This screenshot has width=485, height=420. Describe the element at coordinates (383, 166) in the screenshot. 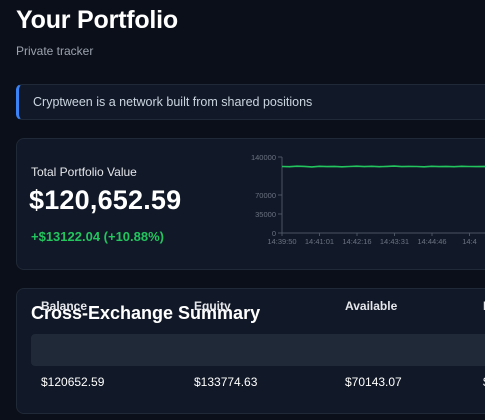

I see `series-line` at that location.